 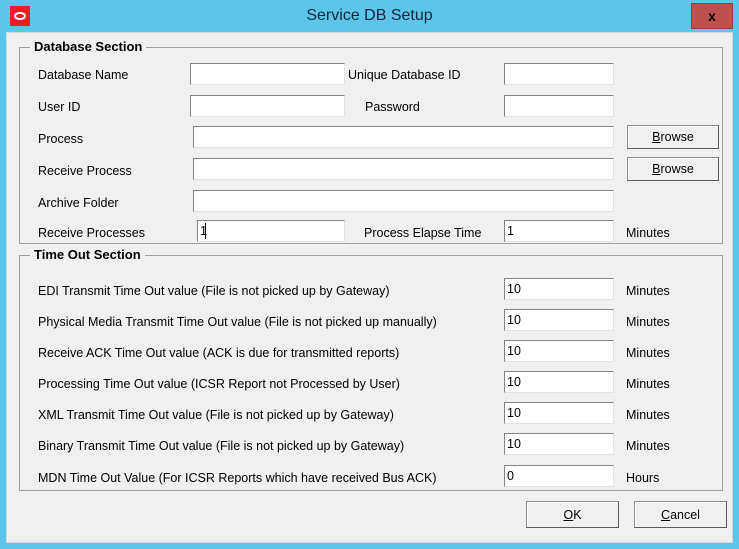 I want to click on user-id-input, so click(x=267, y=106).